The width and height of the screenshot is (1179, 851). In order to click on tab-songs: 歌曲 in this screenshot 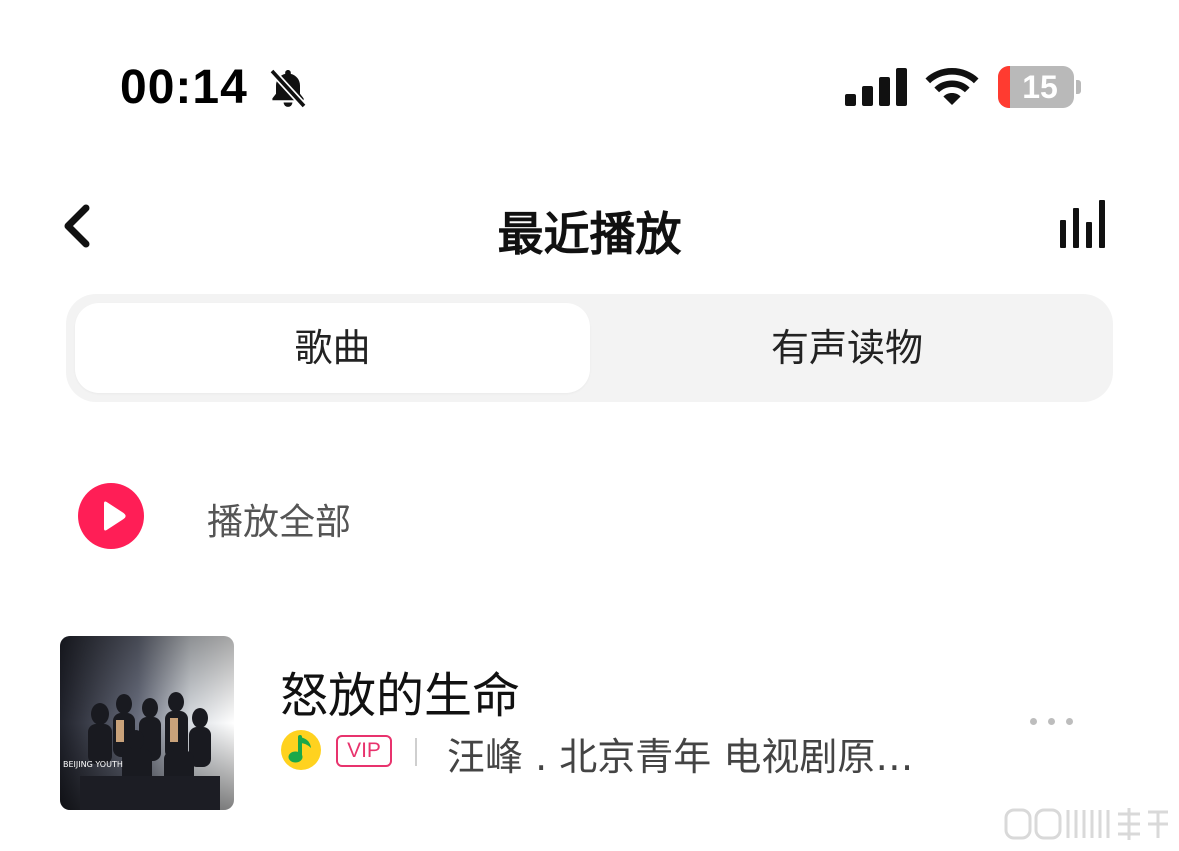, I will do `click(332, 348)`.